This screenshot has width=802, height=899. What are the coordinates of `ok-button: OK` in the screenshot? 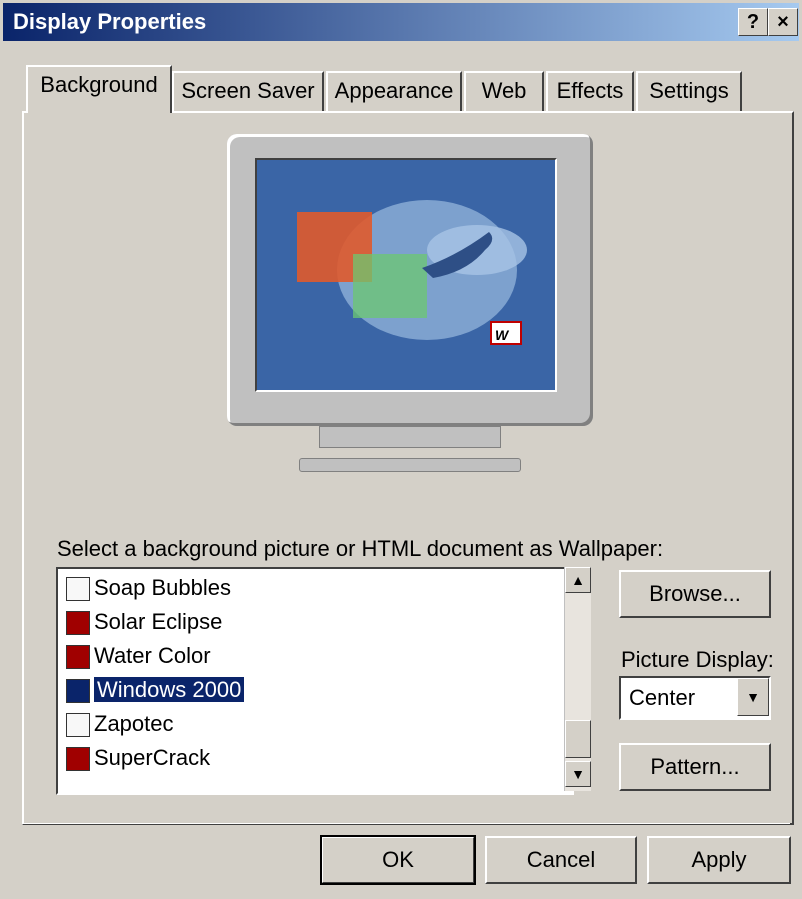 It's located at (398, 860).